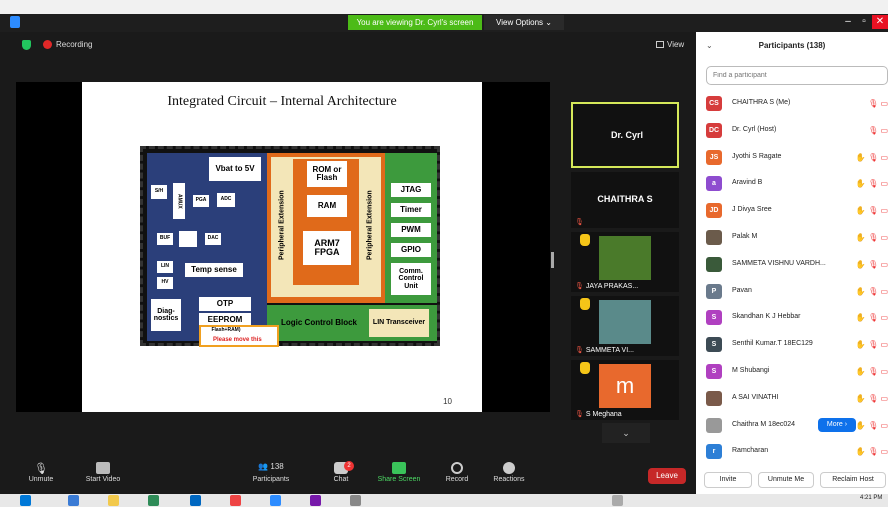 The width and height of the screenshot is (888, 507). Describe the element at coordinates (74, 44) in the screenshot. I see `recording-label: Recording` at that location.